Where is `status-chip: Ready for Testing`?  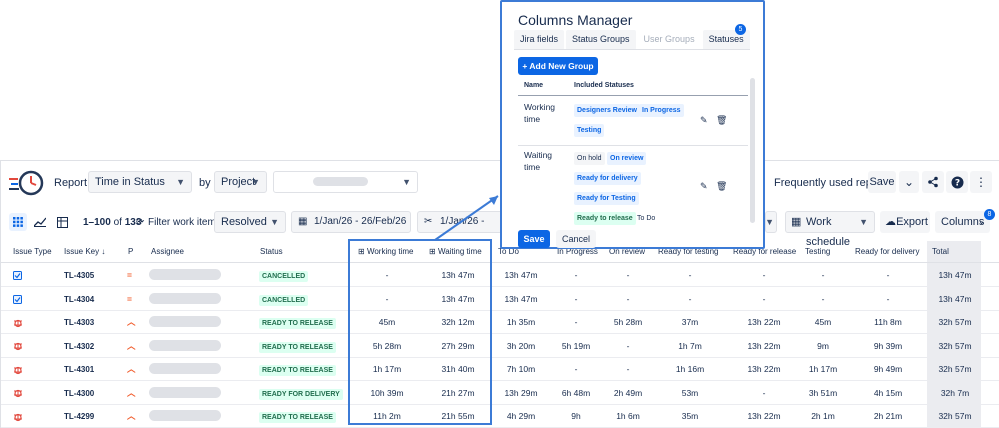 status-chip: Ready for Testing is located at coordinates (606, 198).